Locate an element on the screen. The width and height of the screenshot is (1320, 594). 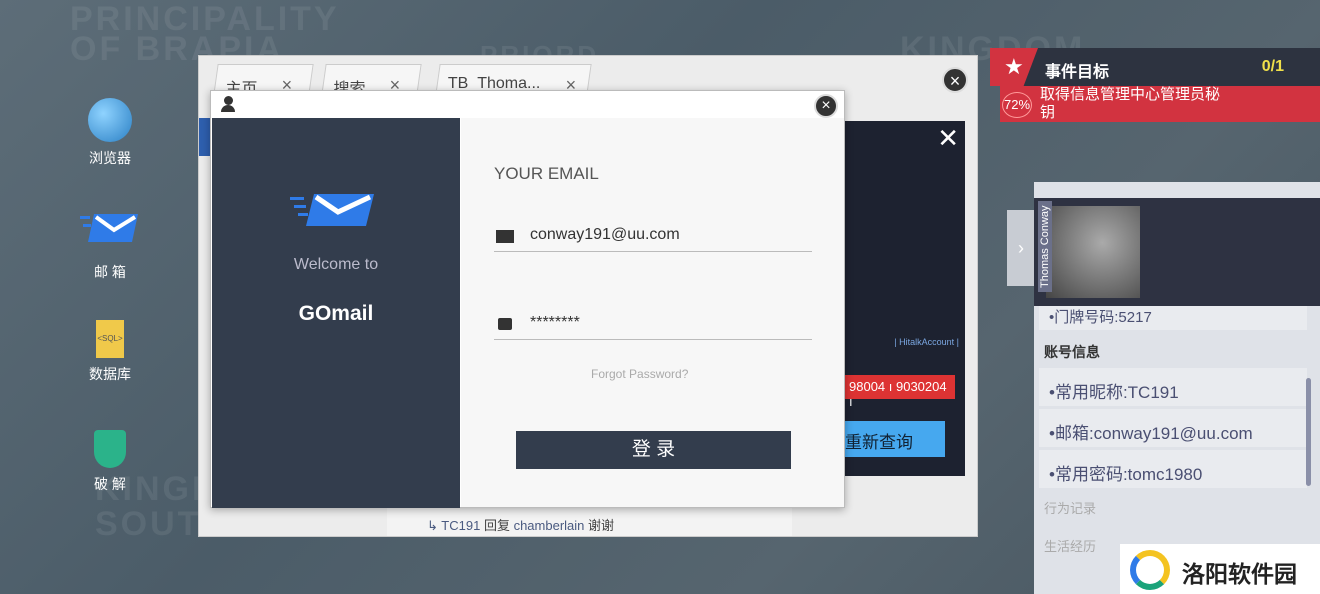
desktop-crack: 破 解 is located at coordinates (110, 462).